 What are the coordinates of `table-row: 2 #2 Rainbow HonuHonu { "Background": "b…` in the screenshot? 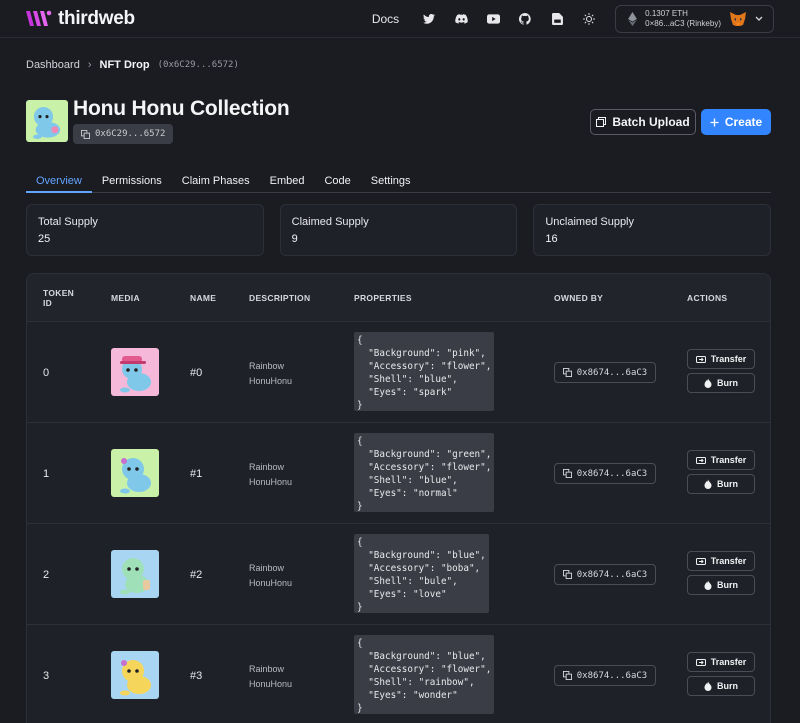 It's located at (398, 574).